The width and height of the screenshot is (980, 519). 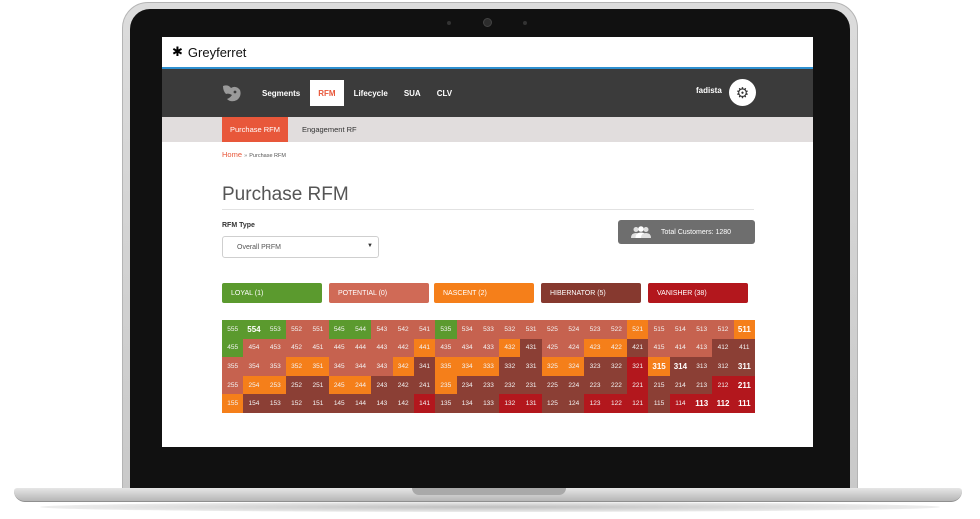 I want to click on rfm-cell: 415, so click(x=659, y=348).